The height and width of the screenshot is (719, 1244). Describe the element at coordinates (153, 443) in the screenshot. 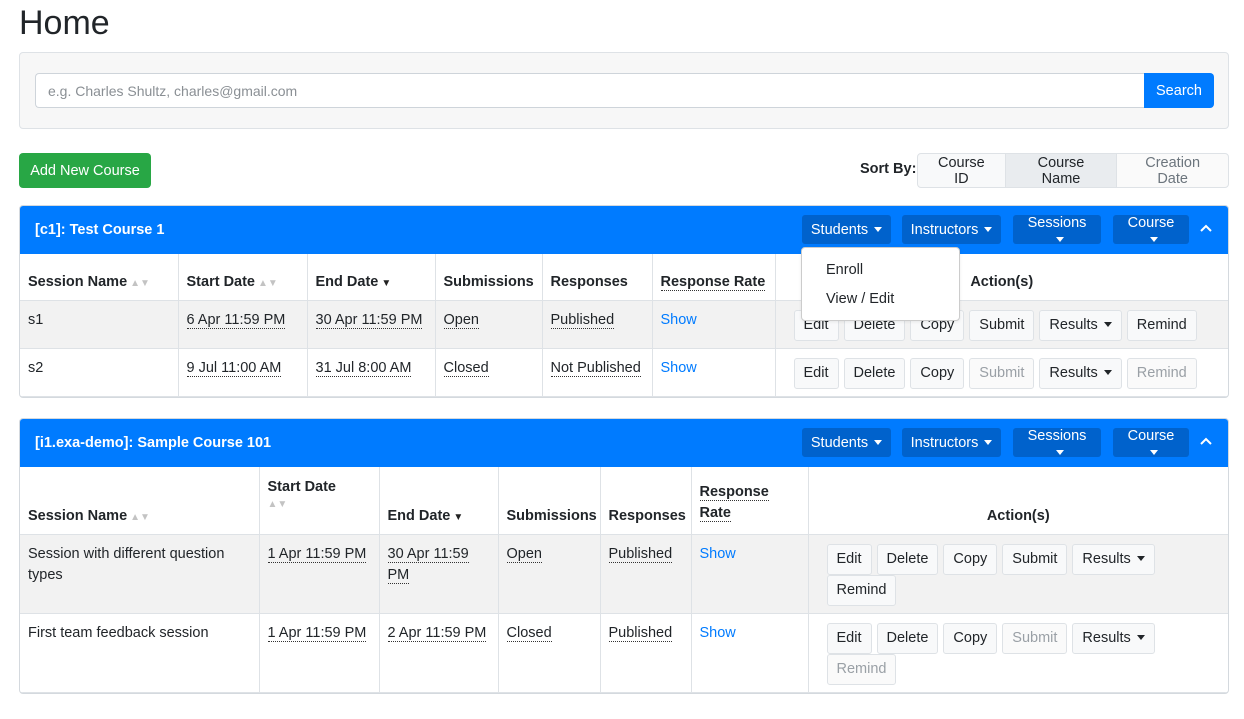

I see `course-title: [i1.exa-demo]: Sample Course 101` at that location.